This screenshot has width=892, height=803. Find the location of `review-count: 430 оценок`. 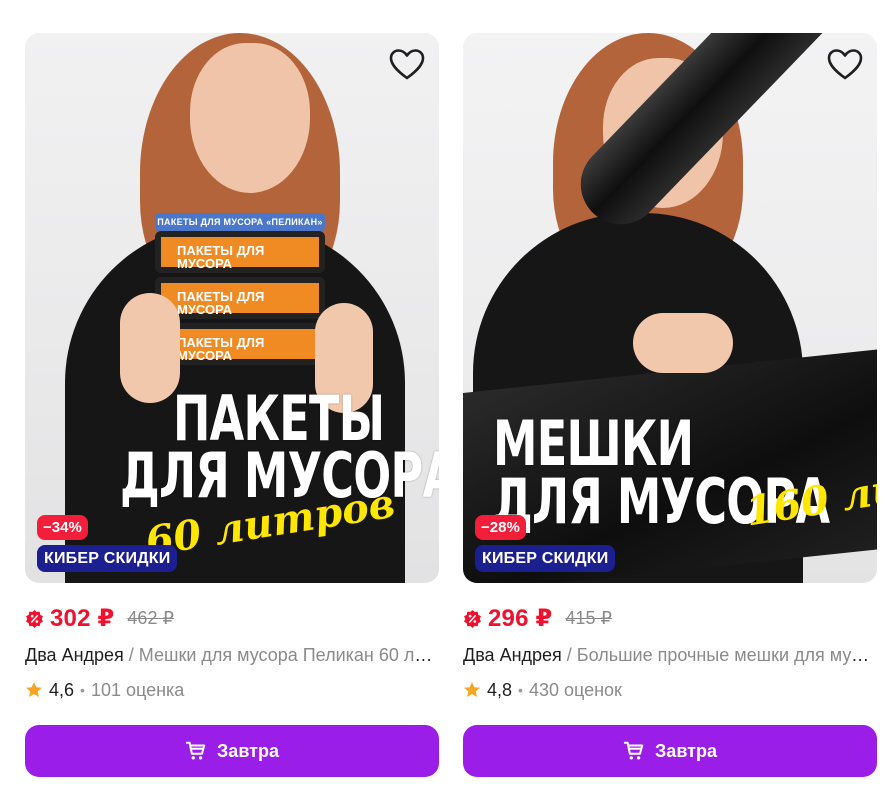

review-count: 430 оценок is located at coordinates (575, 689).